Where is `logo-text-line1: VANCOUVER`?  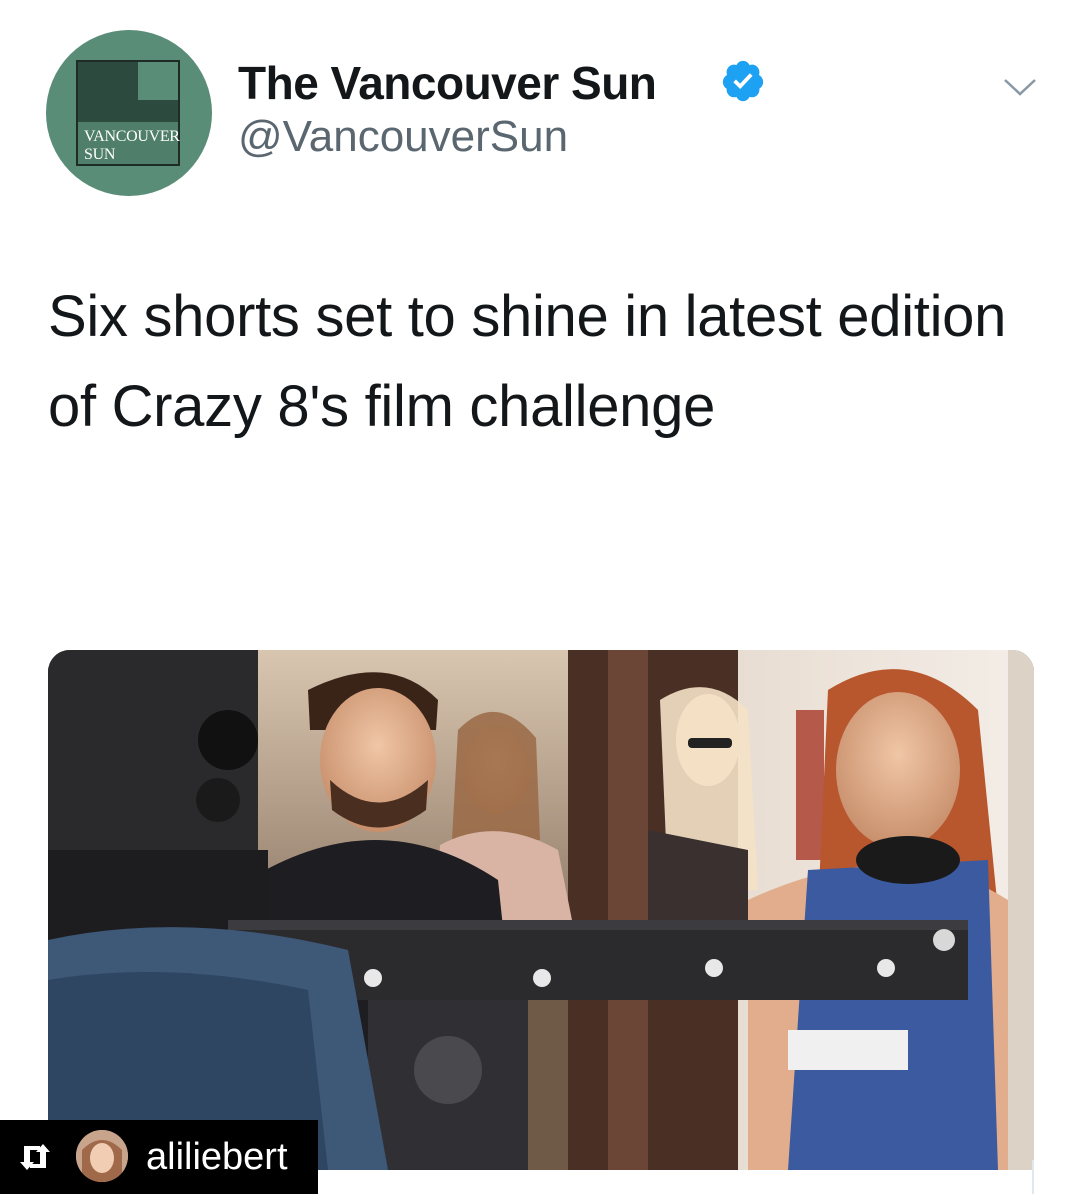 logo-text-line1: VANCOUVER is located at coordinates (132, 136).